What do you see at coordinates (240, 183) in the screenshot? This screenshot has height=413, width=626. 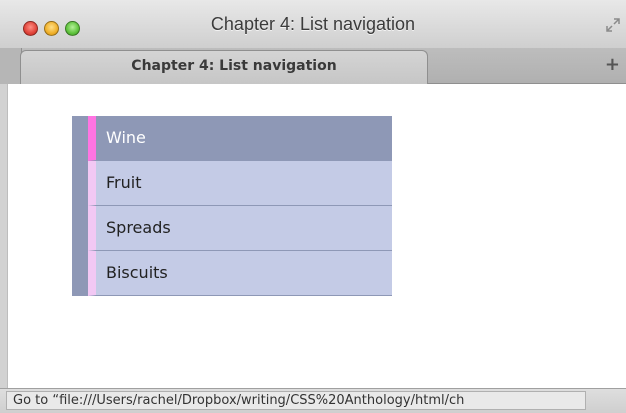 I see `nav-item-fruit: Fruit` at bounding box center [240, 183].